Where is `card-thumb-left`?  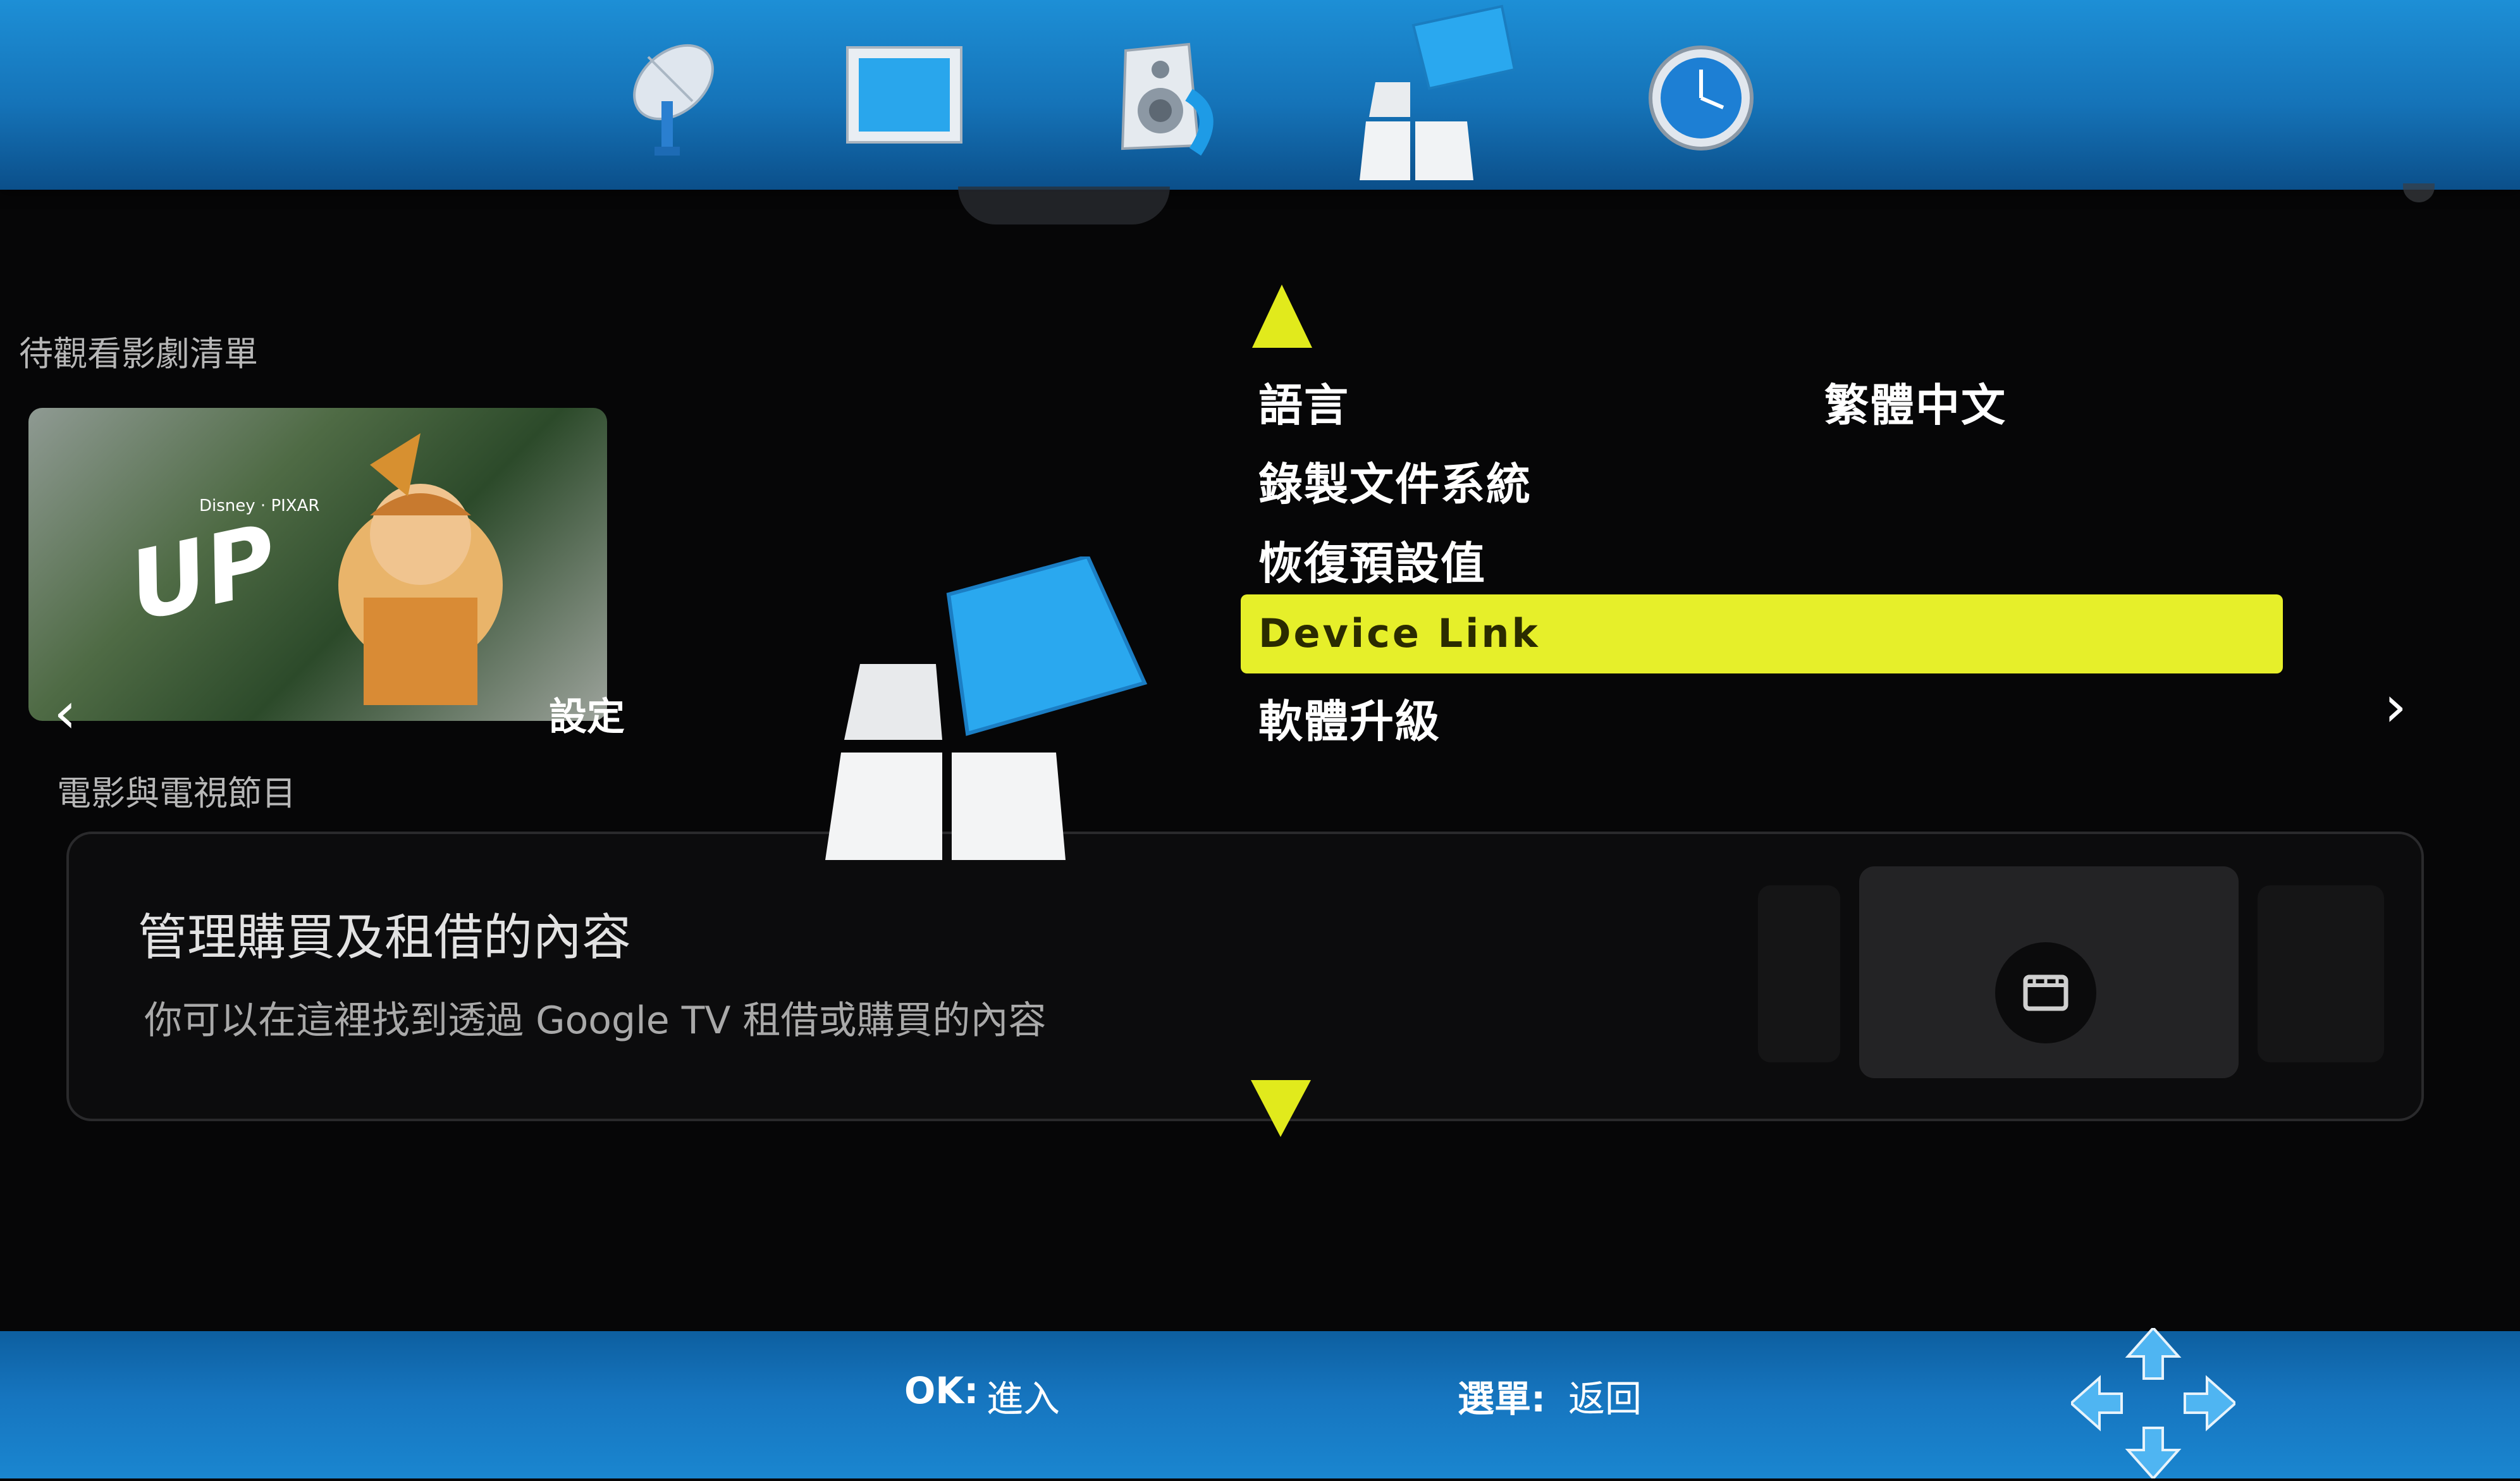
card-thumb-left is located at coordinates (1799, 973).